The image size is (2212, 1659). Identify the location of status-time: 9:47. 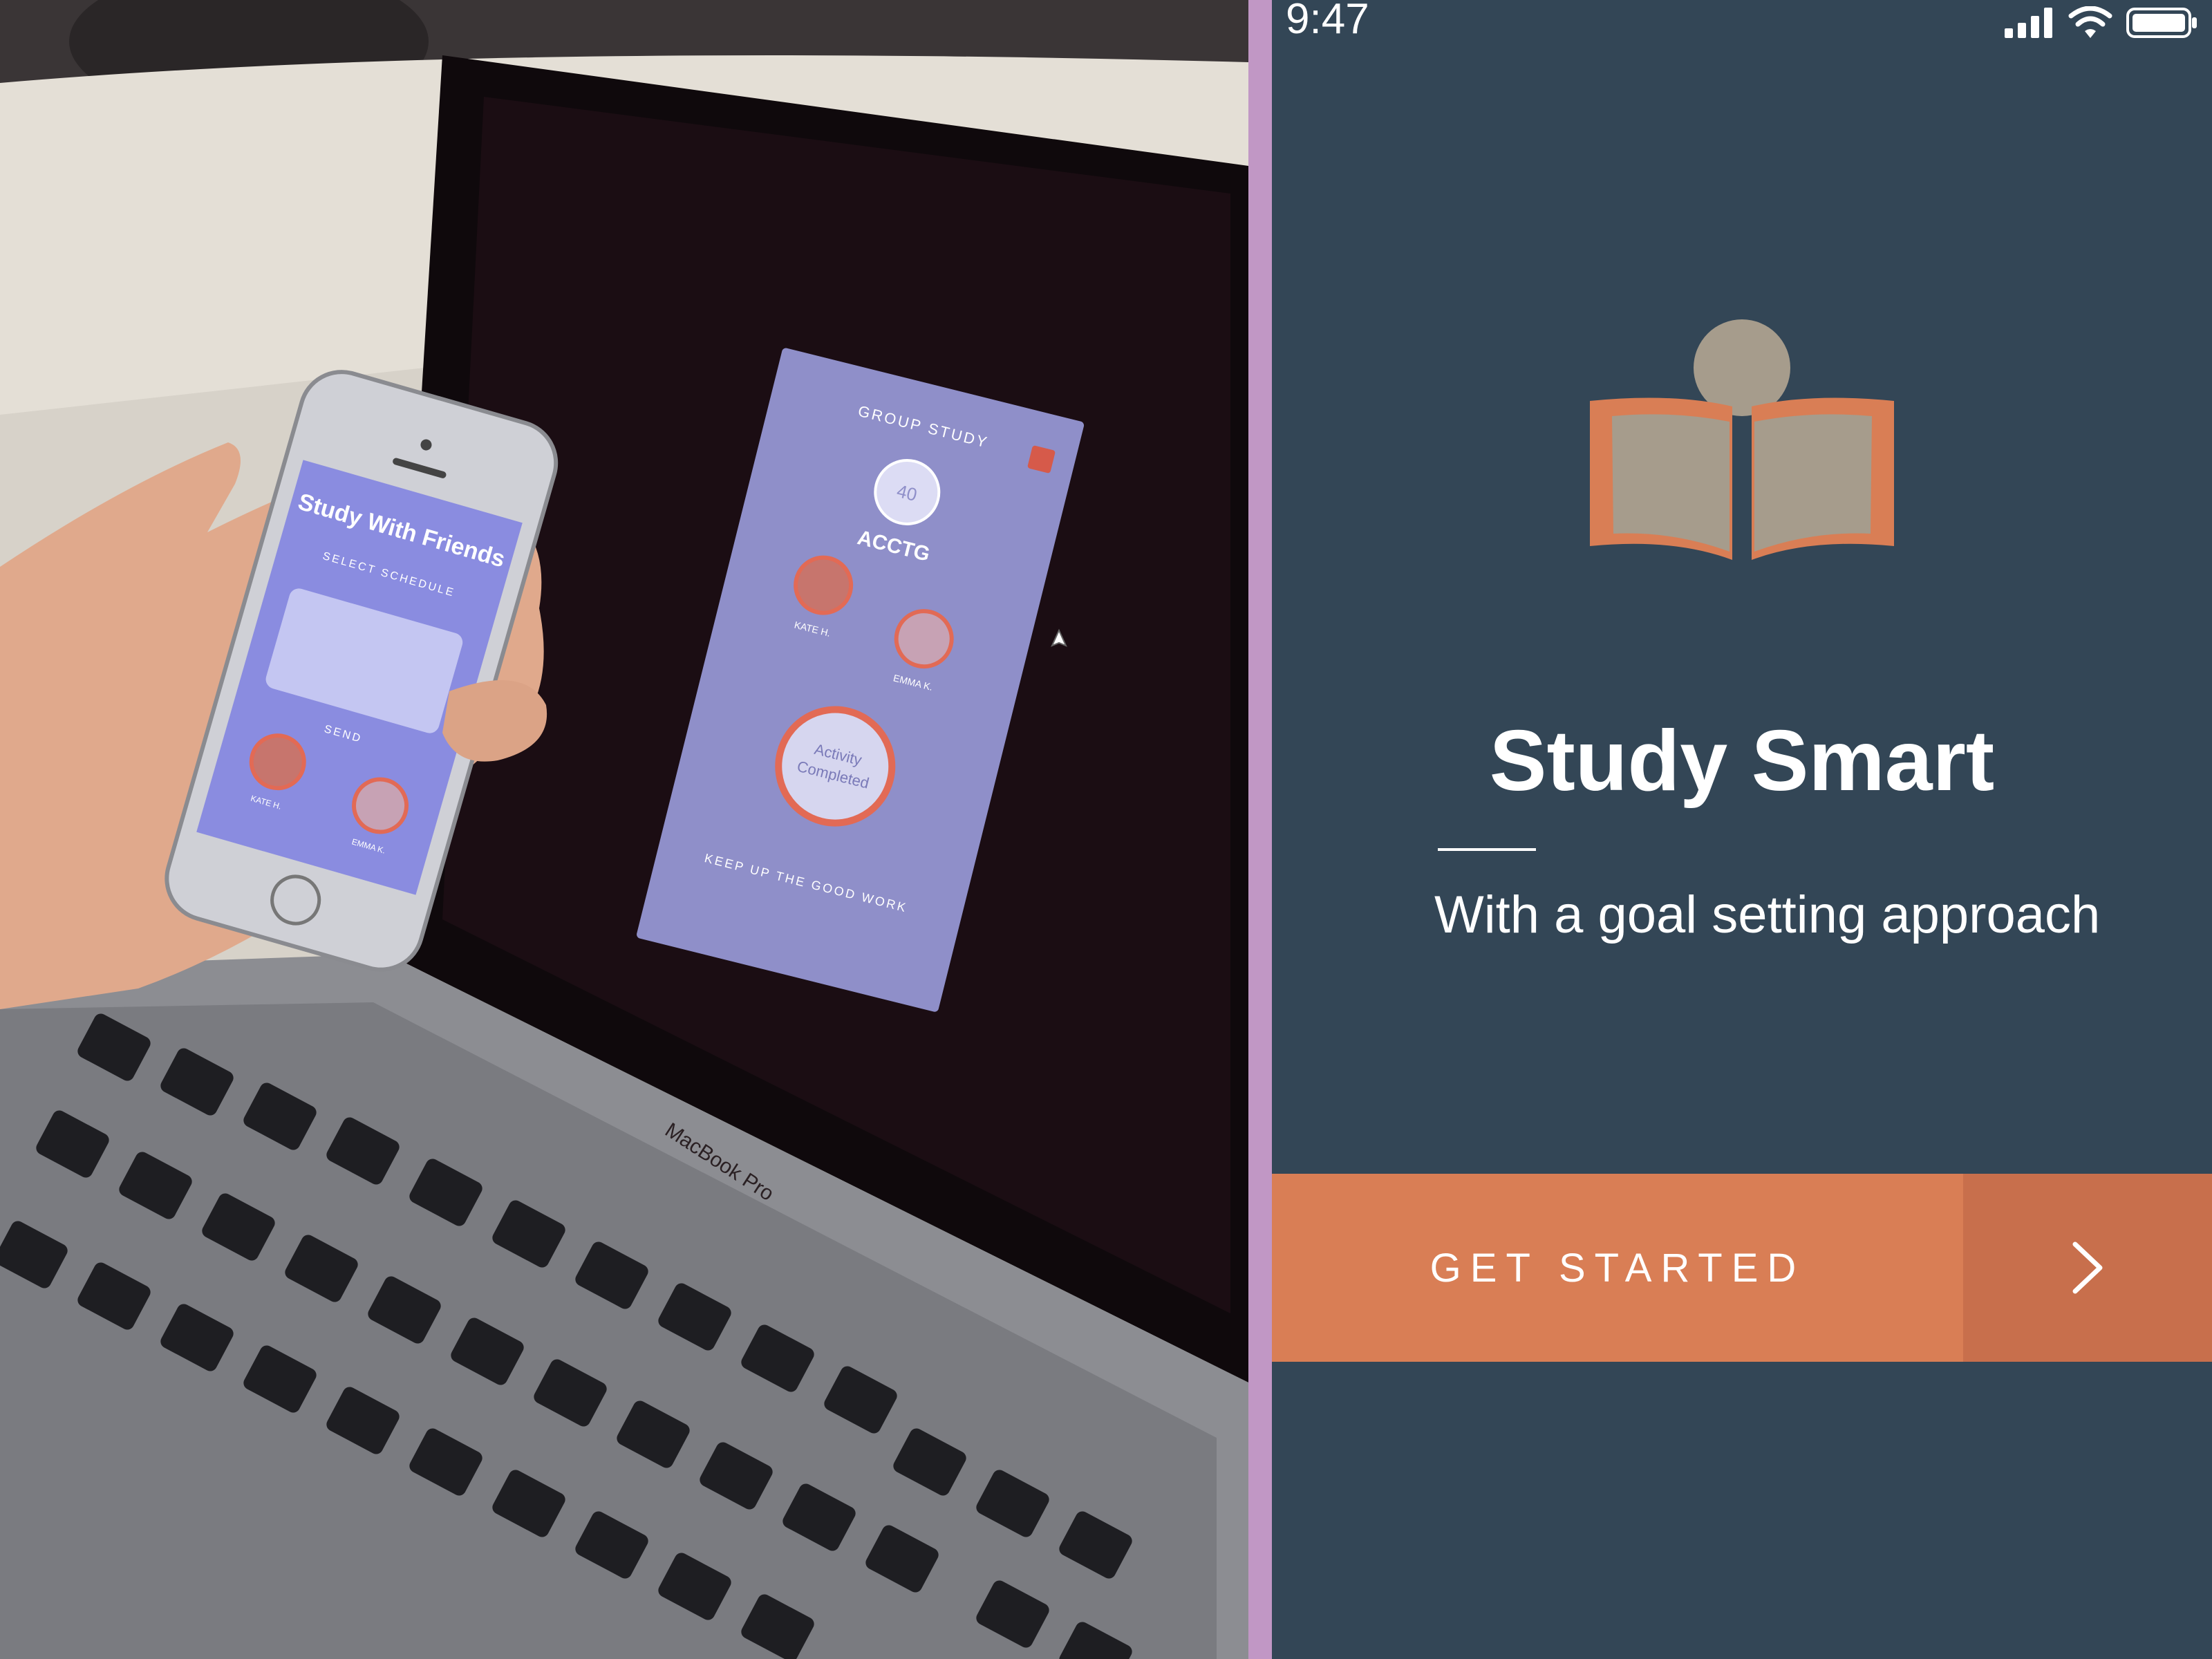
(1327, 21).